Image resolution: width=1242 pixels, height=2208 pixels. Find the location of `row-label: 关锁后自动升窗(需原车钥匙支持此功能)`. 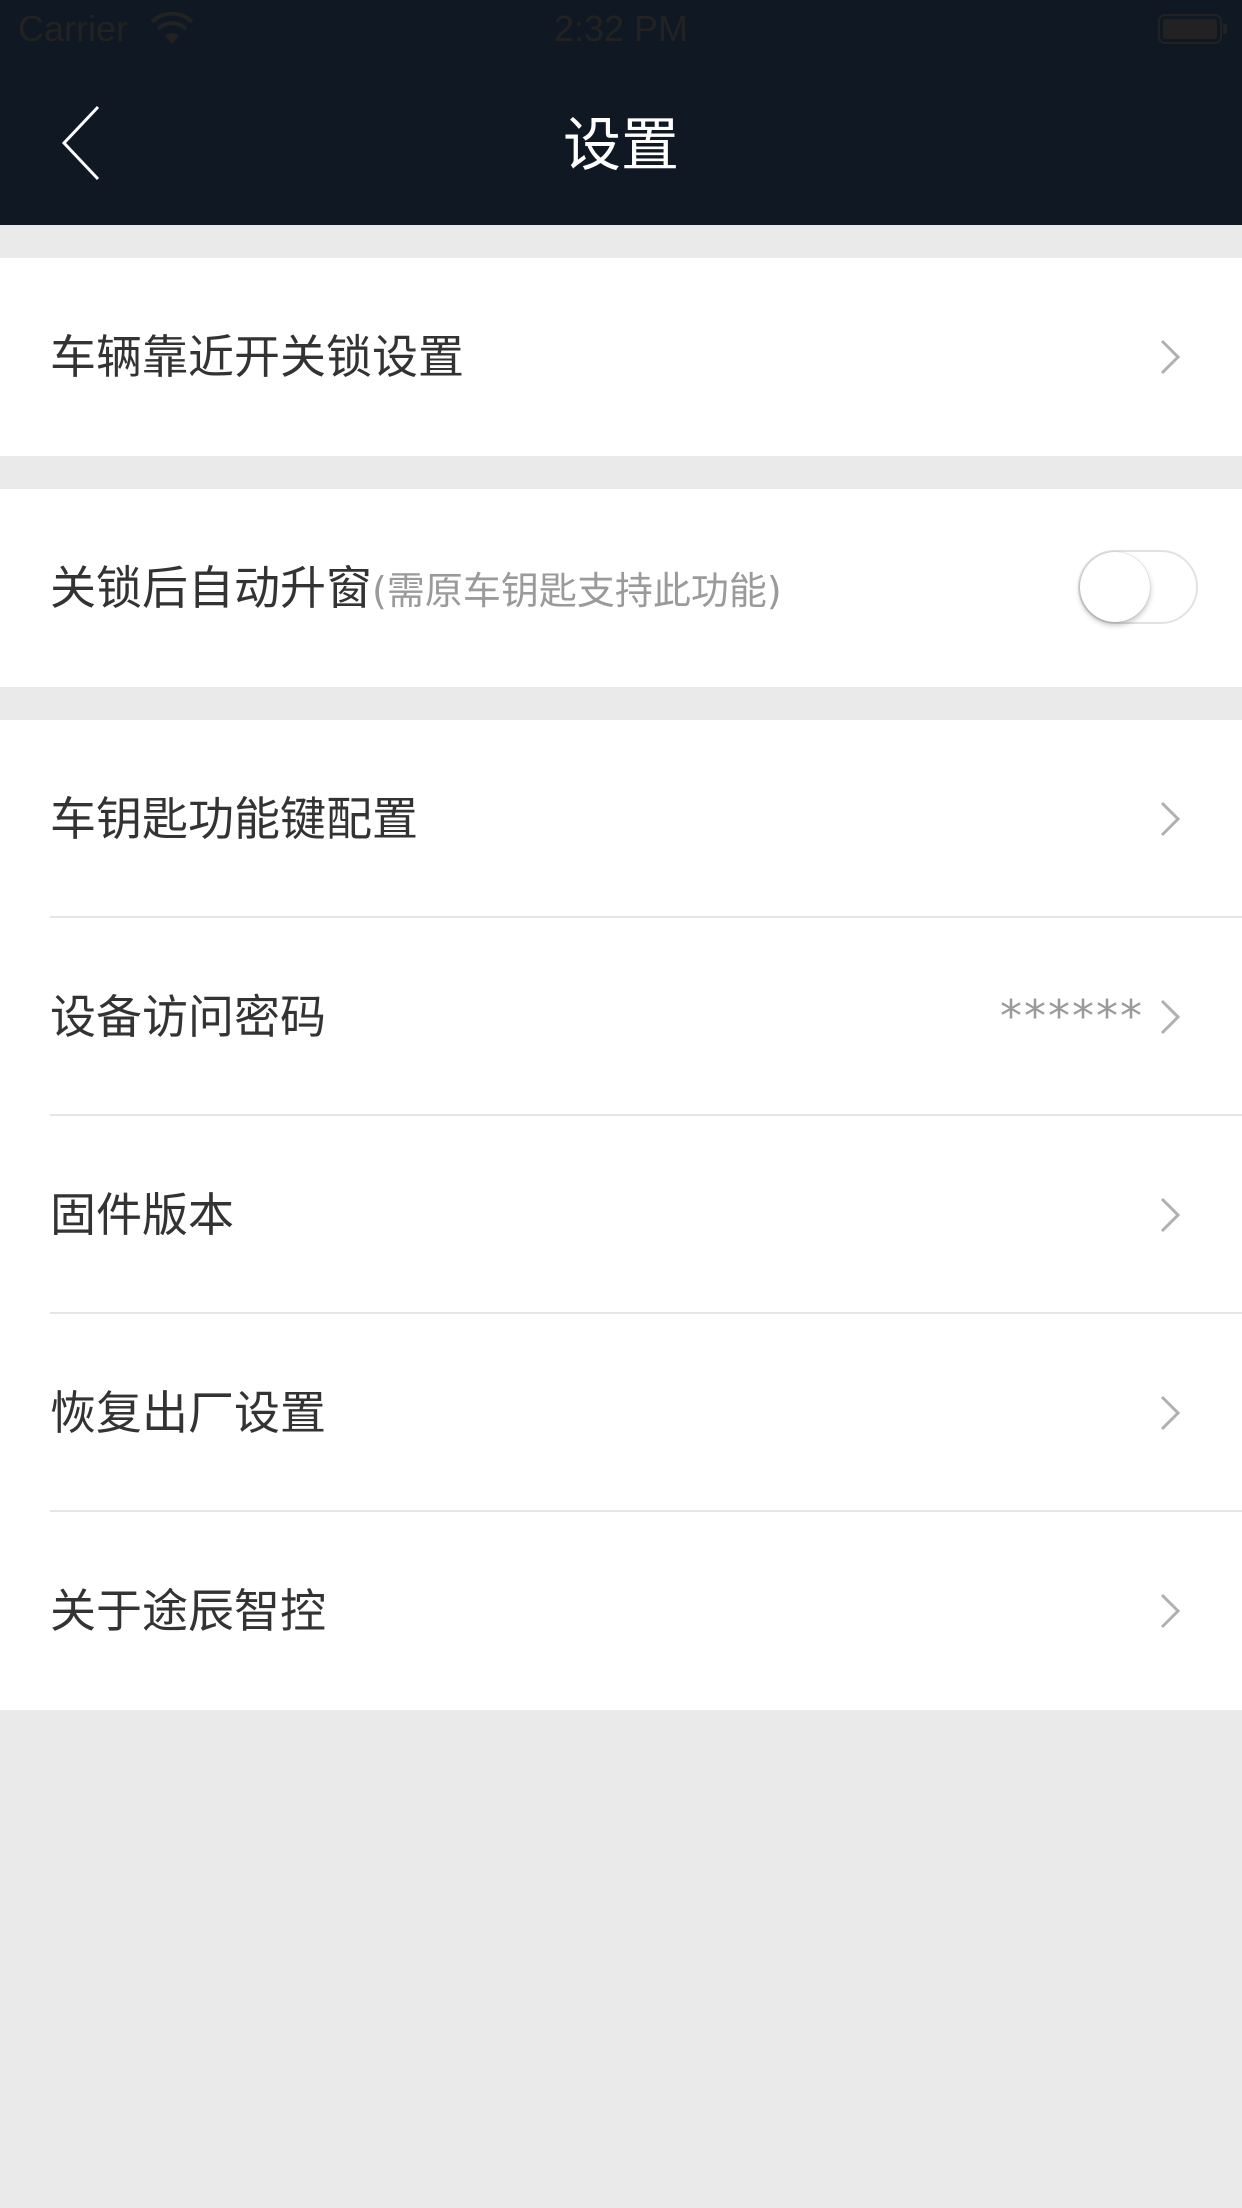

row-label: 关锁后自动升窗(需原车钥匙支持此功能) is located at coordinates (416, 589).